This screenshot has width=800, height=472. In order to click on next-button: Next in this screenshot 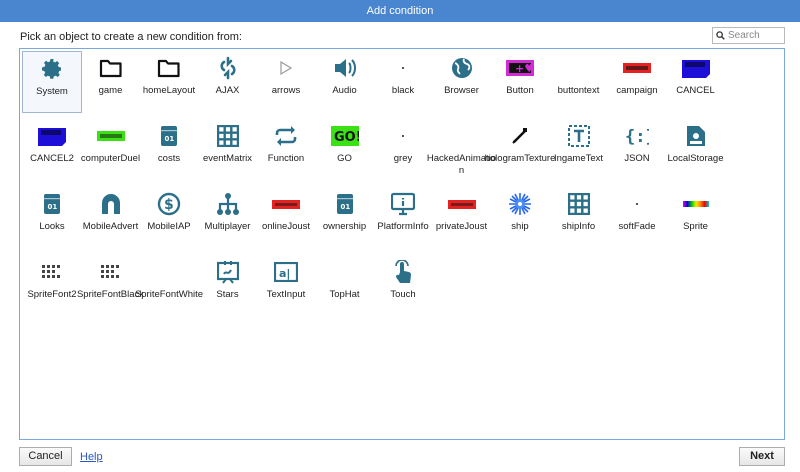, I will do `click(762, 456)`.